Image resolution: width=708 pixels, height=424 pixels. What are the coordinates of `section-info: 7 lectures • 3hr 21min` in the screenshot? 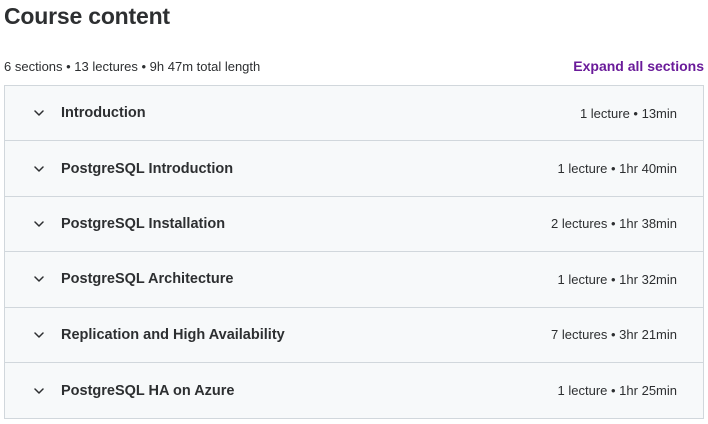 It's located at (614, 335).